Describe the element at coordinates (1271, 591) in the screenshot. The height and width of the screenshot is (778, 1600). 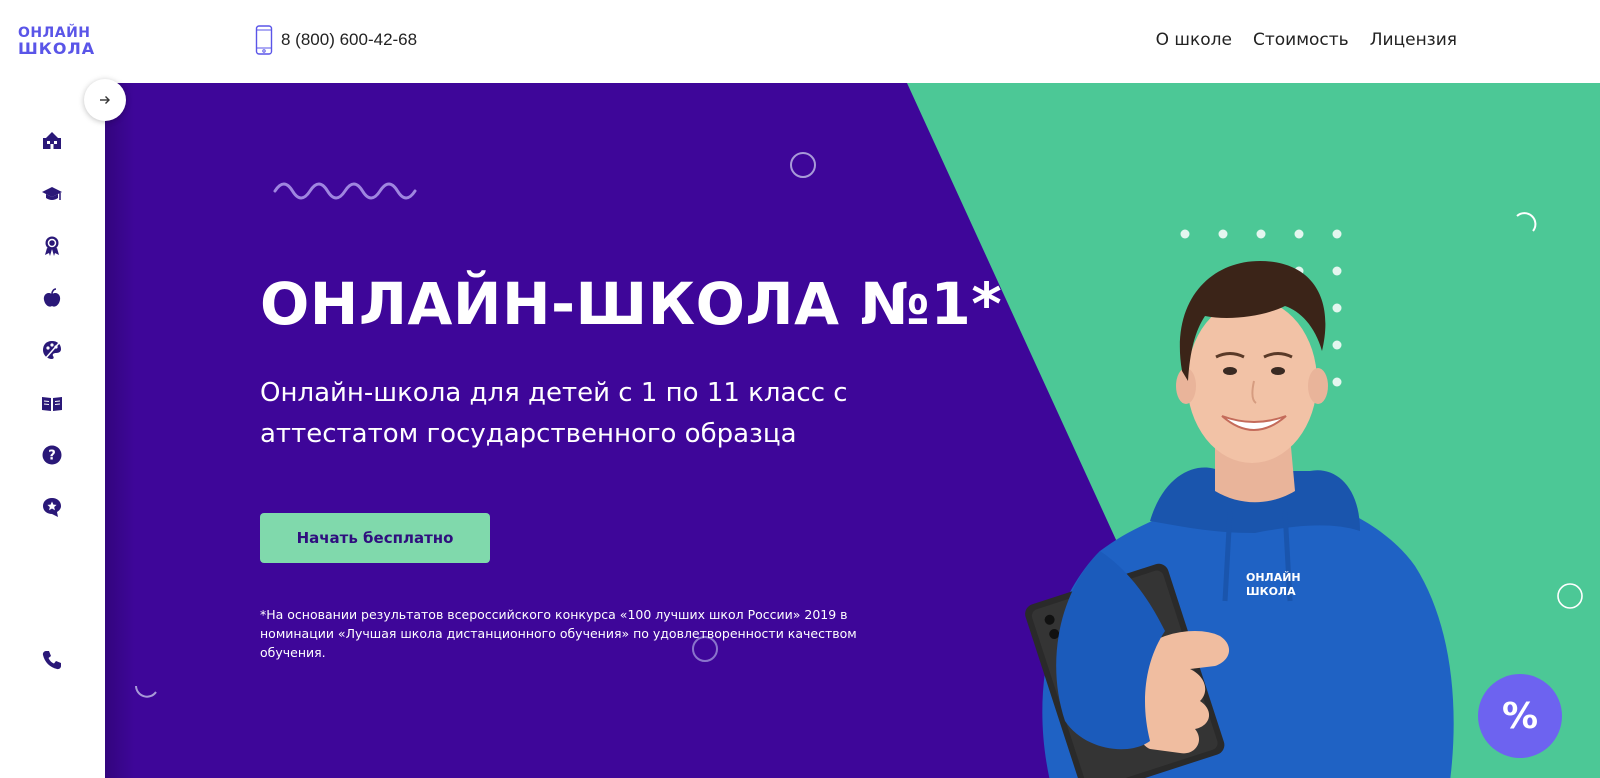
I see `hoodie-logo-line-2: ШКОЛА` at that location.